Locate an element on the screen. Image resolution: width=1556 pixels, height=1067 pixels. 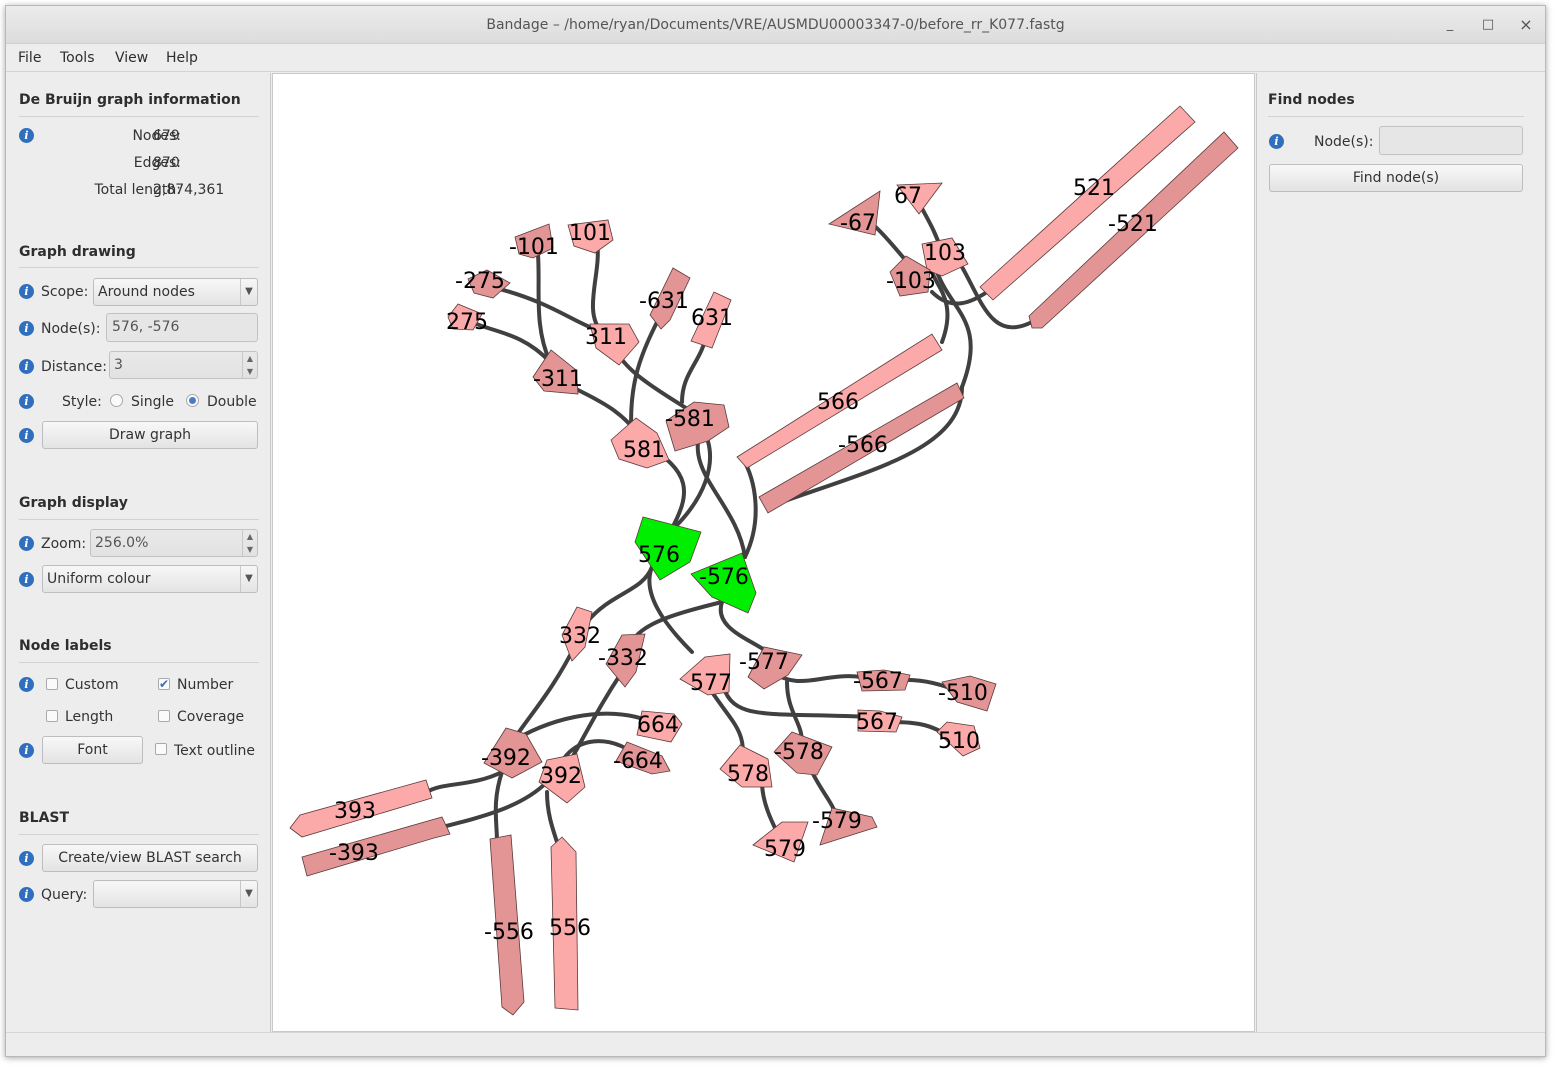
menu-view: View is located at coordinates (131, 58).